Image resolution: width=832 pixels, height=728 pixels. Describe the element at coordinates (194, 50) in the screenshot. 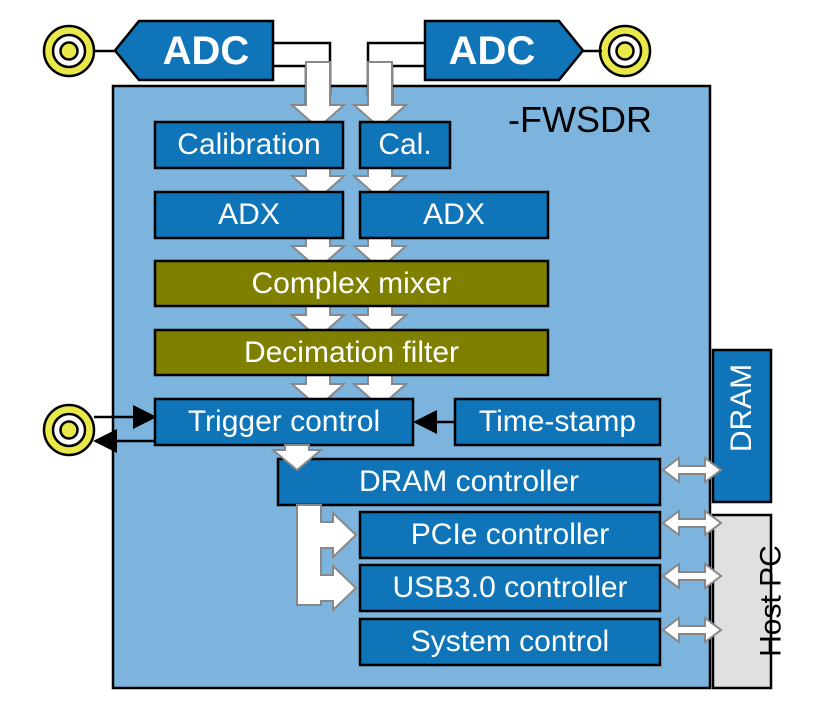

I see `adc-left-shape` at that location.